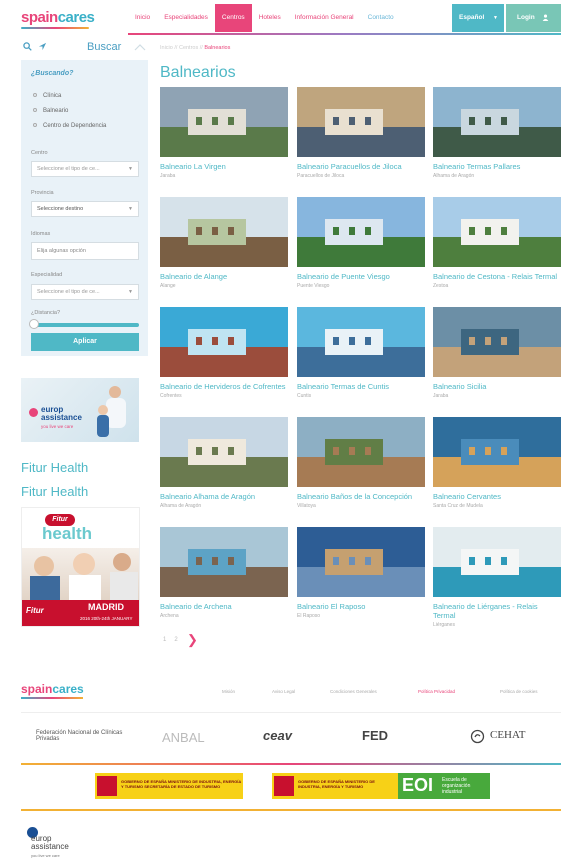  I want to click on partner-ceav: ceav, so click(277, 735).